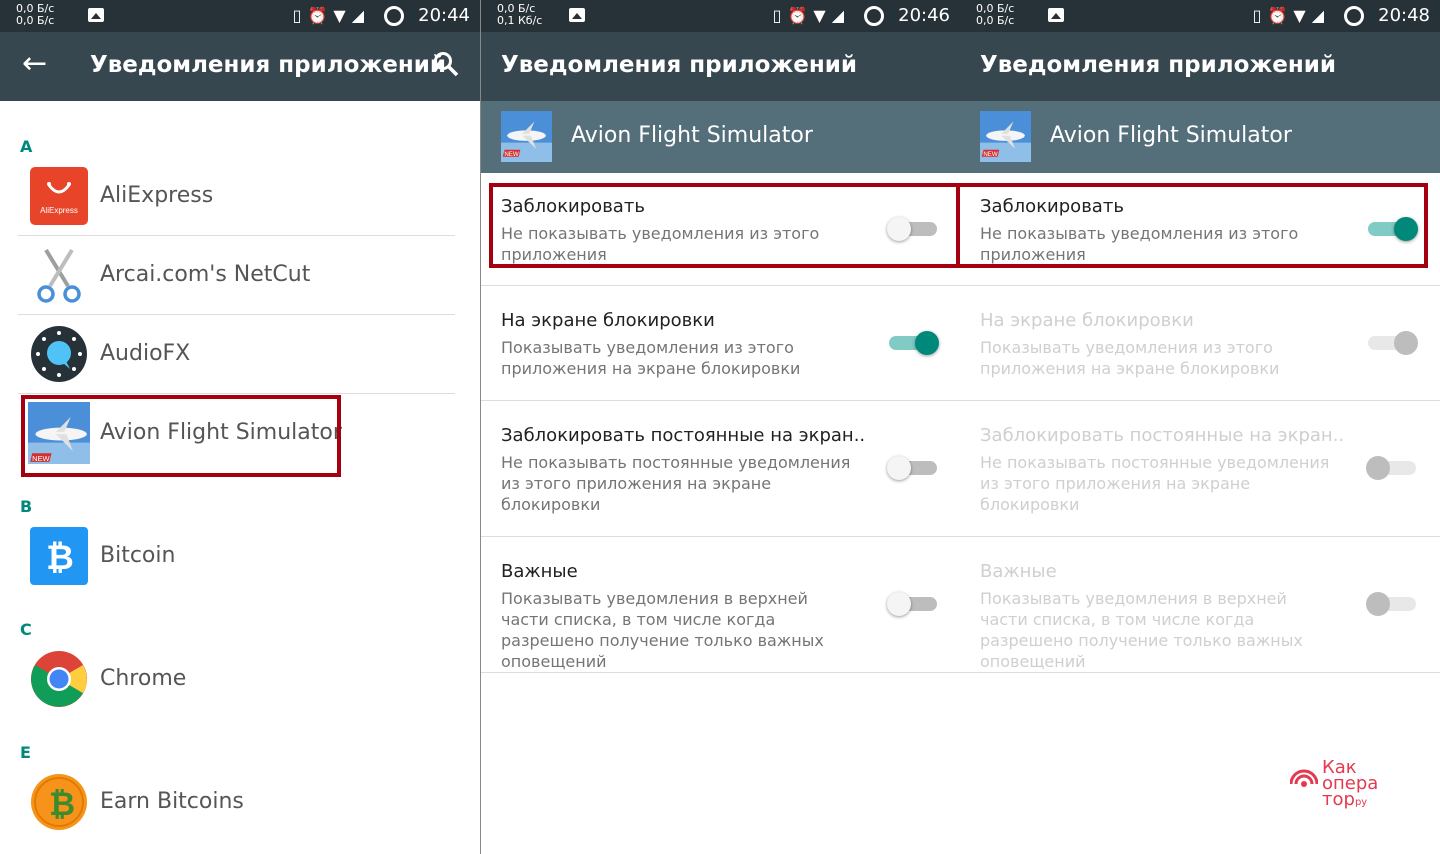 This screenshot has width=1440, height=854. What do you see at coordinates (1304, 778) in the screenshot?
I see `radio-wave-icon` at bounding box center [1304, 778].